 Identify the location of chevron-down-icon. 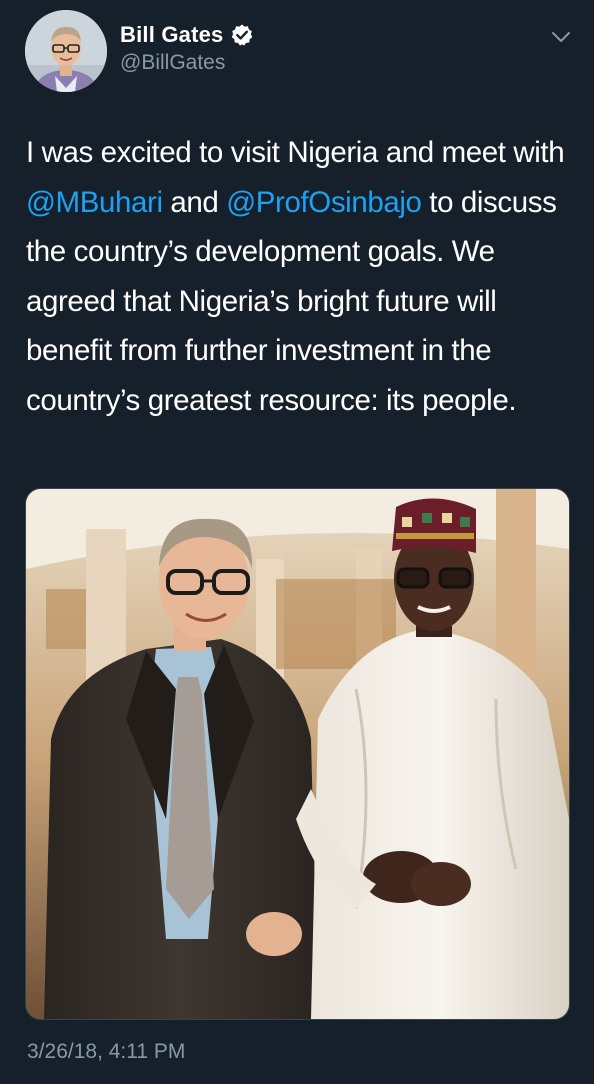
(561, 37).